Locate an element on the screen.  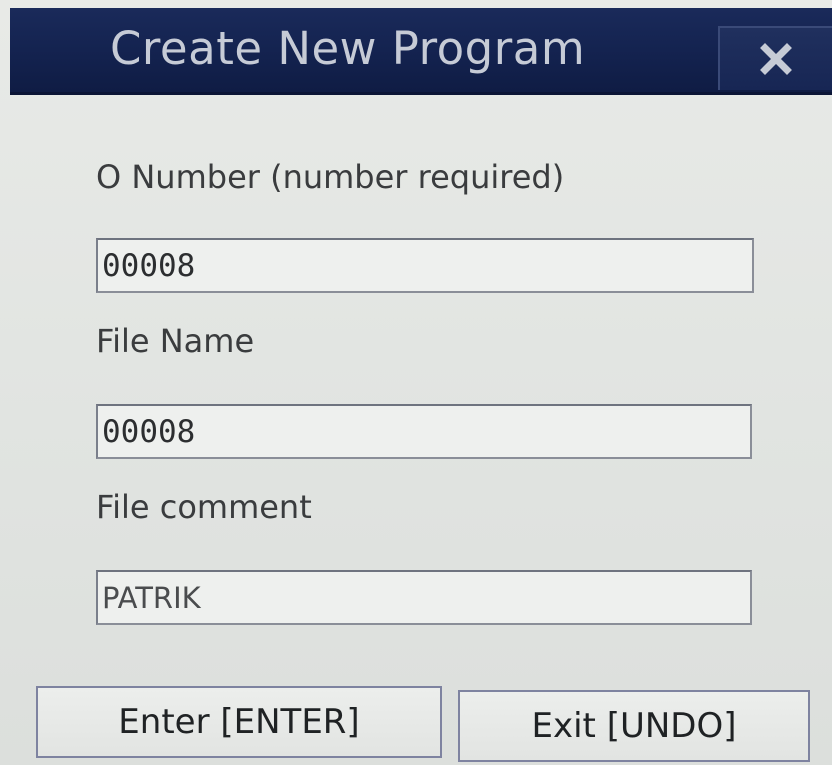
dialog-titlebar: Create New Program is located at coordinates (421, 51).